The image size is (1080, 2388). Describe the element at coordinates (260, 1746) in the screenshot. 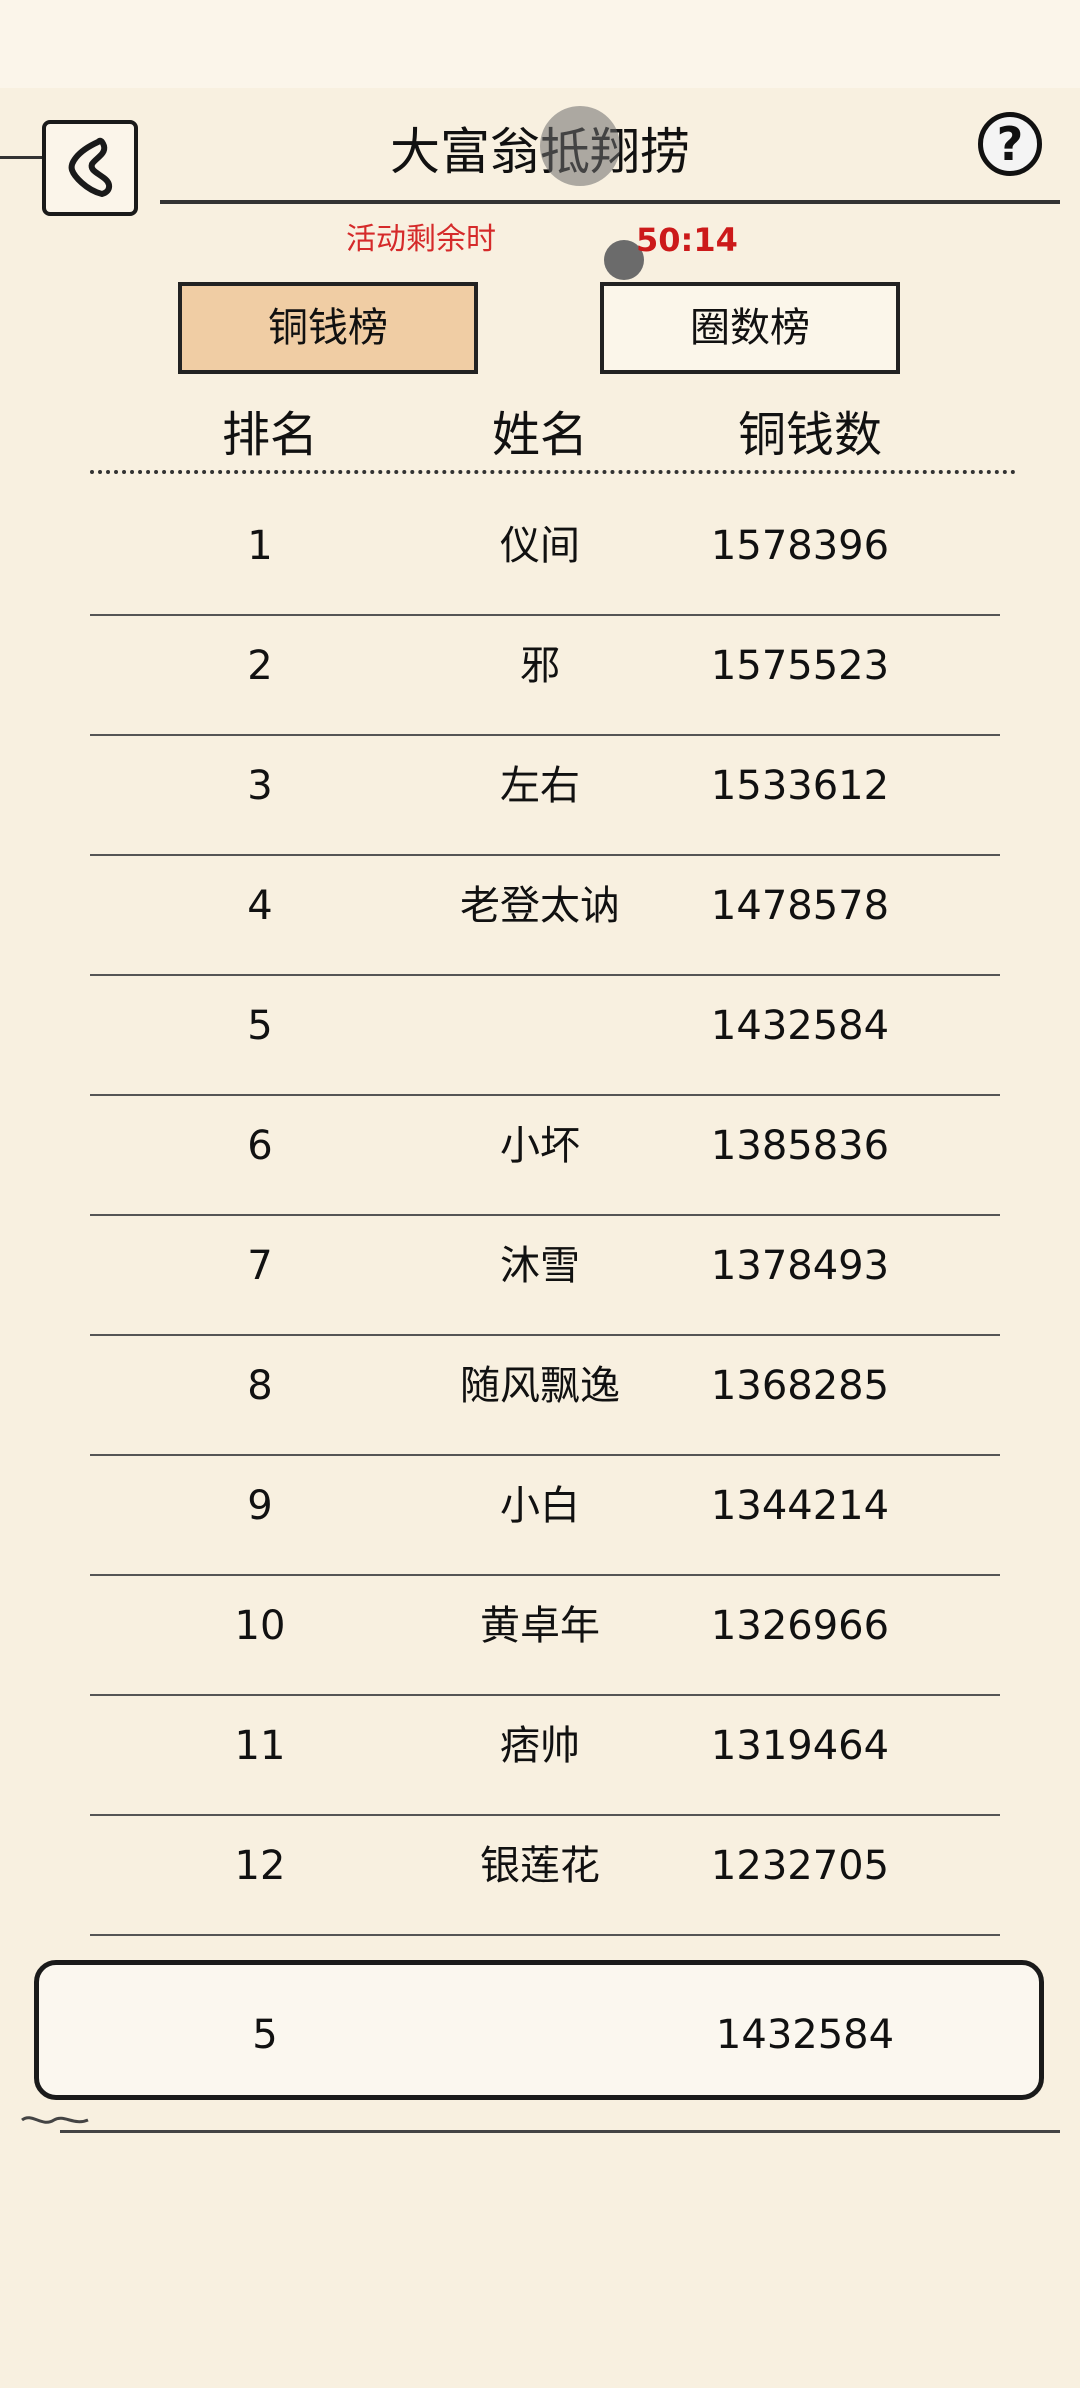

I see `rank-cell: 11` at that location.